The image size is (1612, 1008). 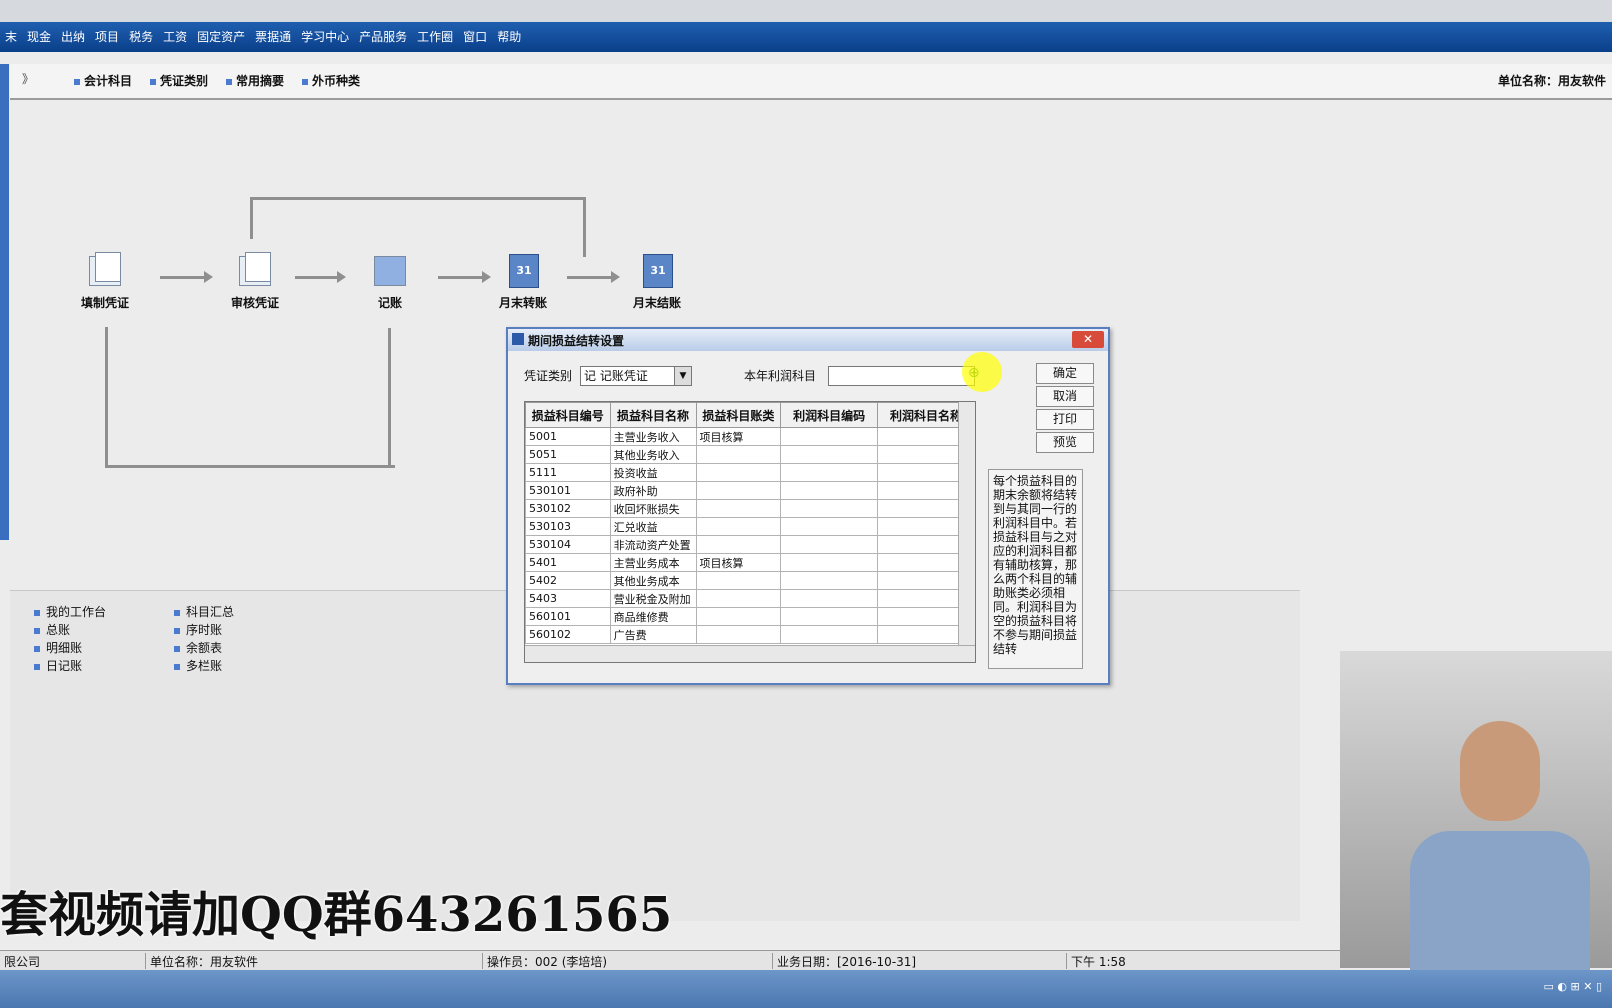 I want to click on print-button: 打印, so click(x=1065, y=419).